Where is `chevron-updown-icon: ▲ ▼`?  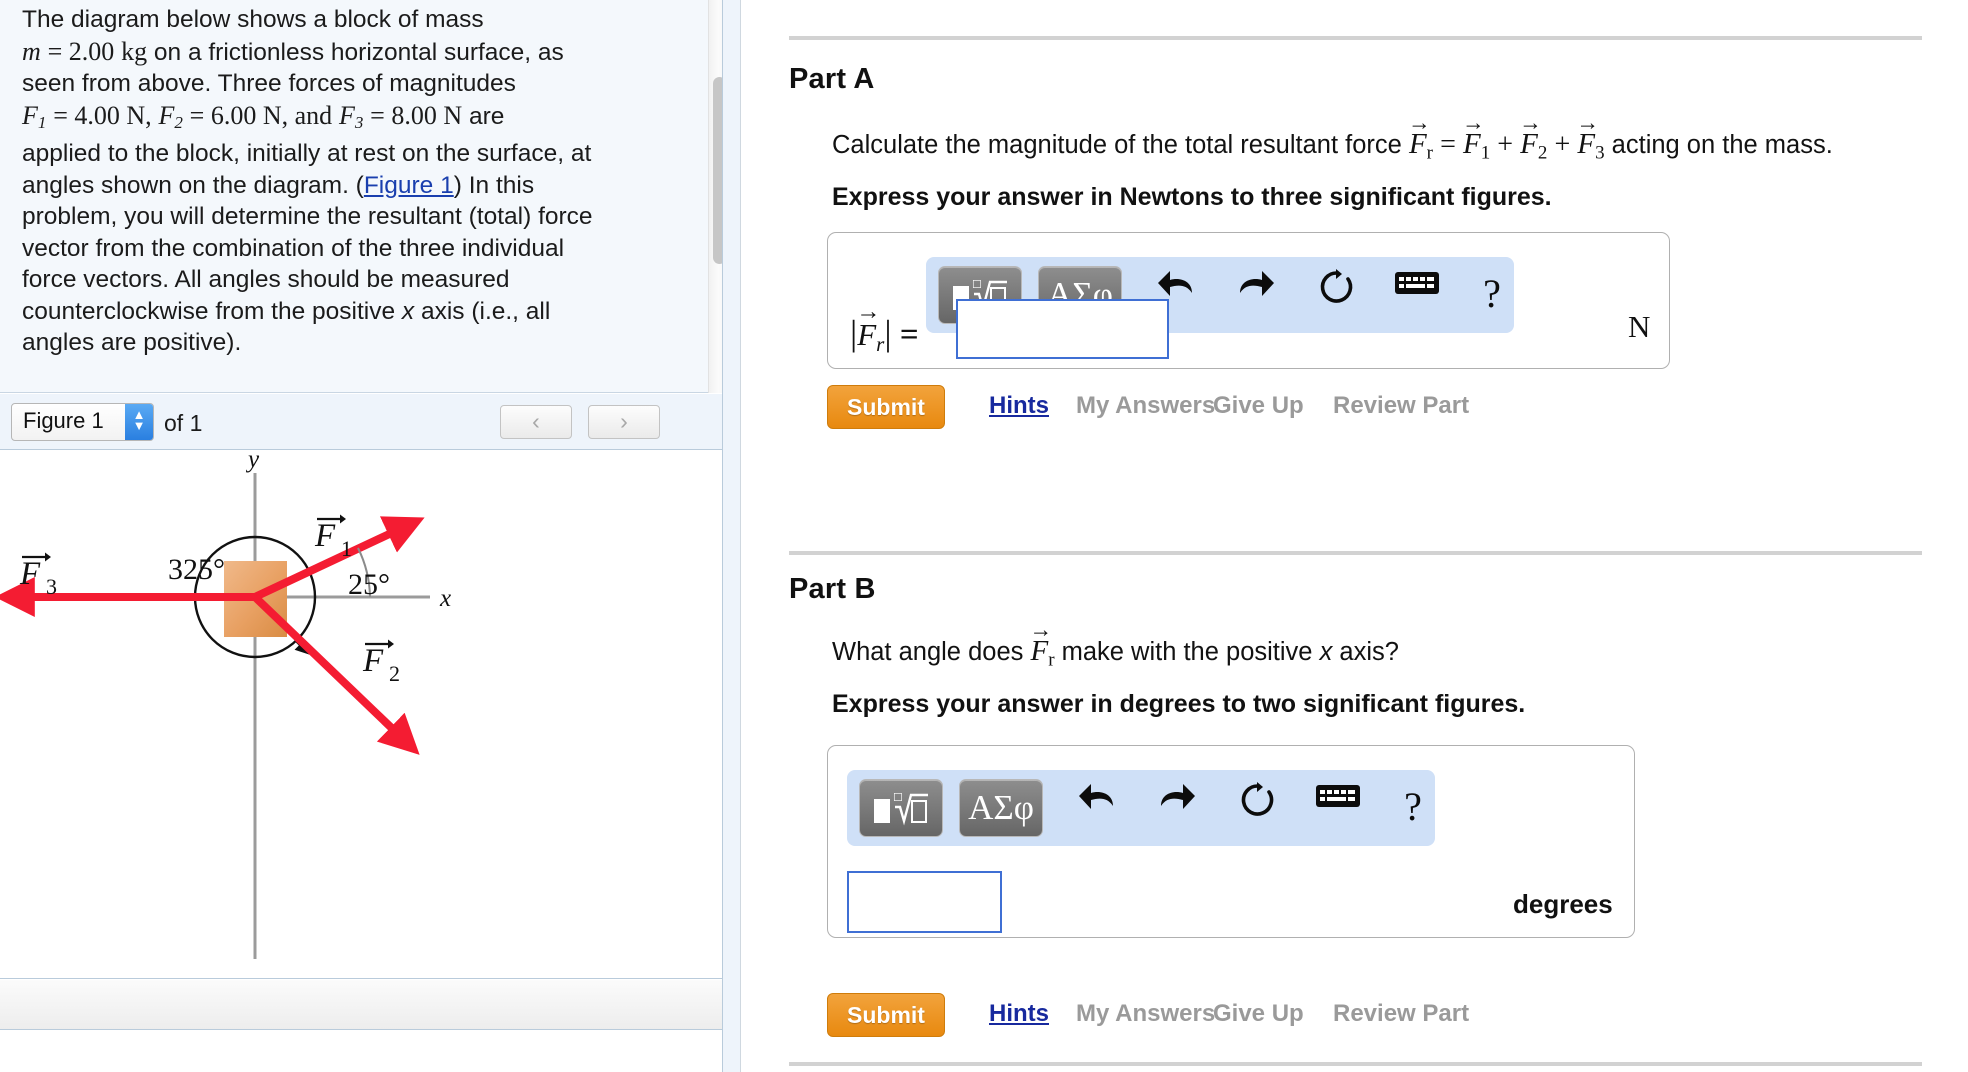
chevron-updown-icon: ▲ ▼ is located at coordinates (139, 422).